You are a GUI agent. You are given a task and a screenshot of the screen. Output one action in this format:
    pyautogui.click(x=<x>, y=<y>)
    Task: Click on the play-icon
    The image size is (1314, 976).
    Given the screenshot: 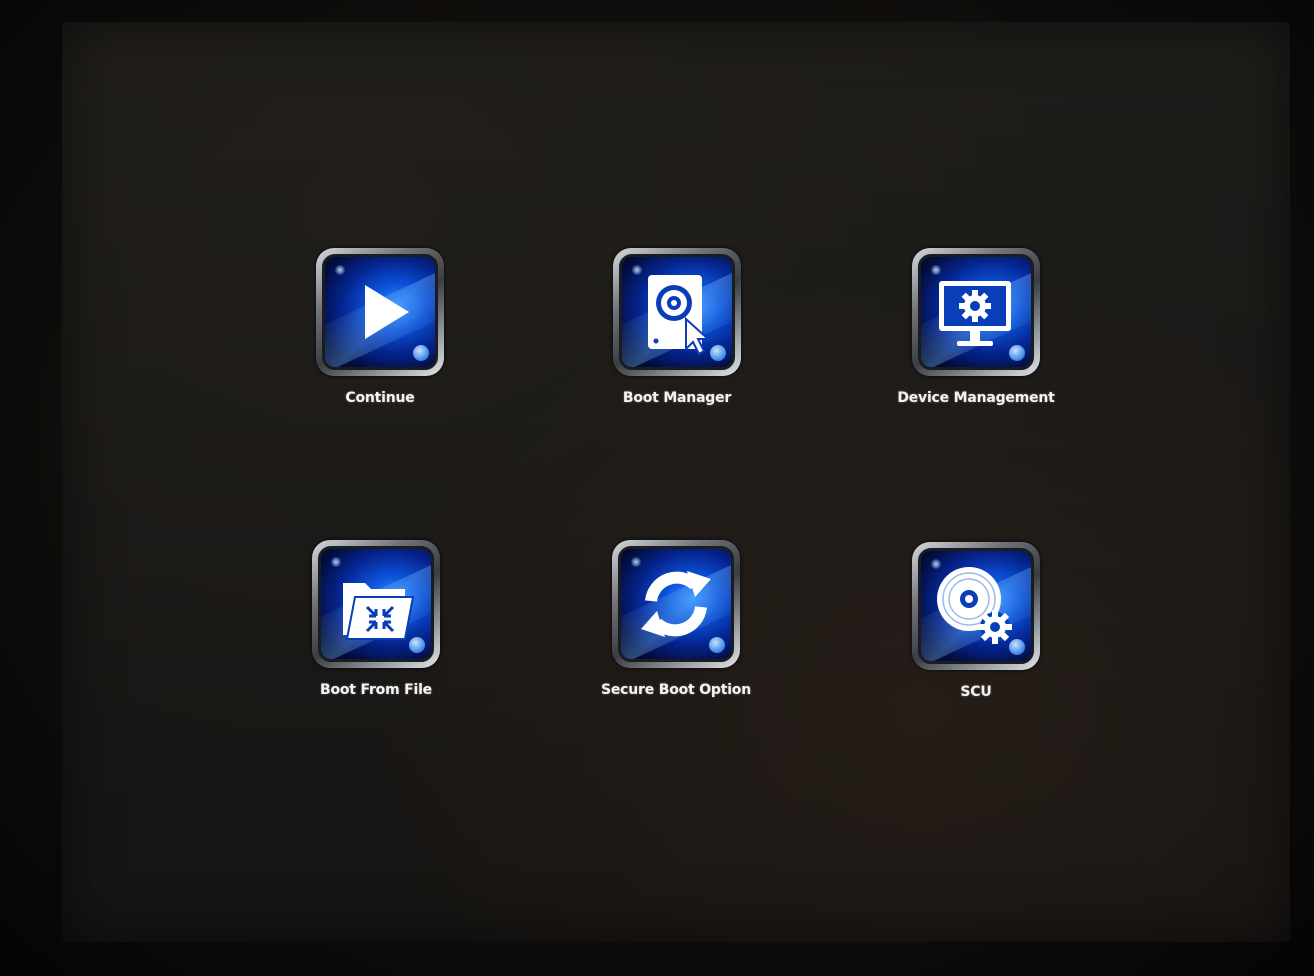 What is the action you would take?
    pyautogui.click(x=387, y=312)
    